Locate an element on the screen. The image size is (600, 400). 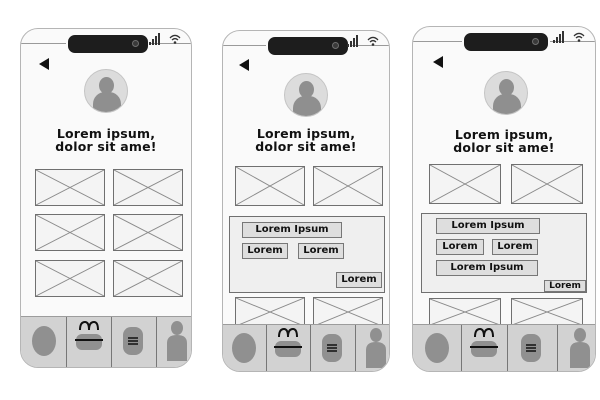
tag-selection-panel: Lorem Ipsum Lorem Lorem Lorem is located at coordinates (307, 254).